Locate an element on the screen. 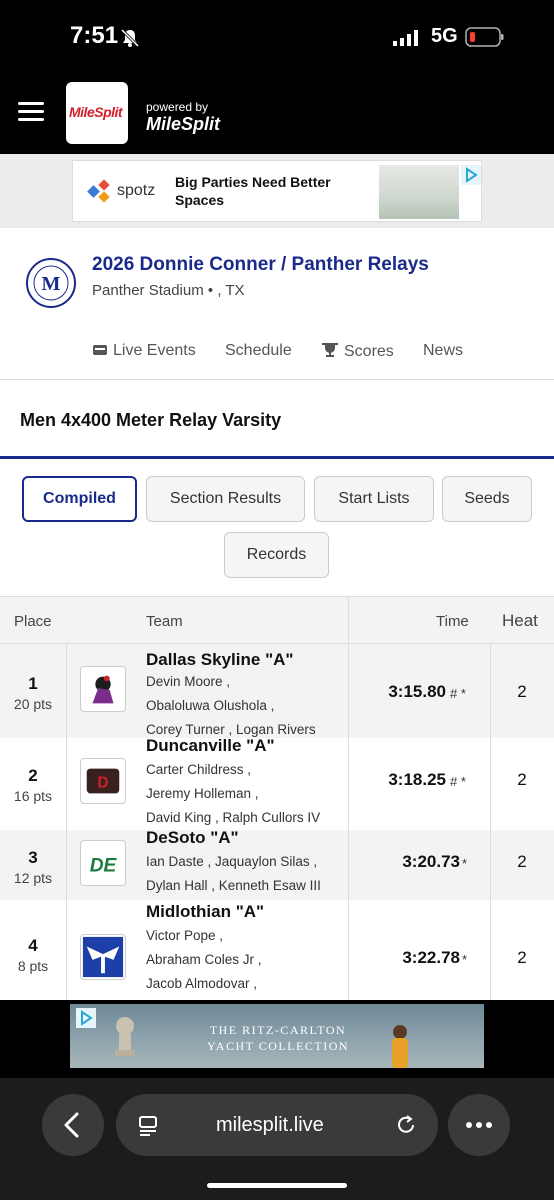  runner-line: Obaloluwa Olushola , is located at coordinates (210, 705).